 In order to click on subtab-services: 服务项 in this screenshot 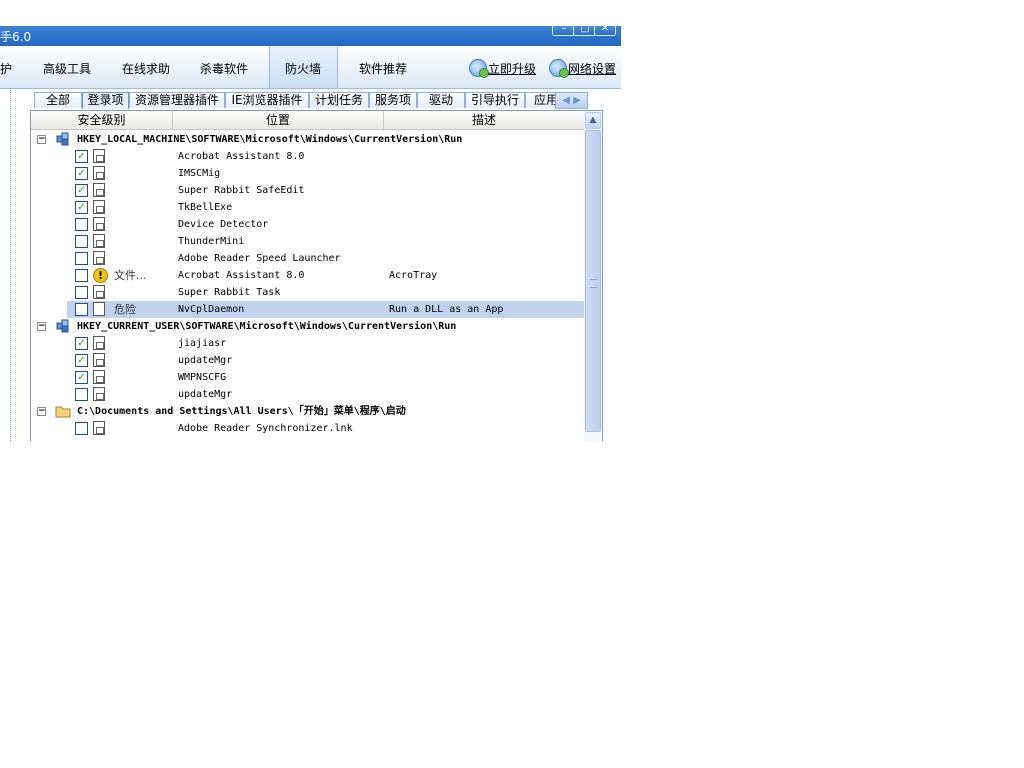, I will do `click(393, 100)`.